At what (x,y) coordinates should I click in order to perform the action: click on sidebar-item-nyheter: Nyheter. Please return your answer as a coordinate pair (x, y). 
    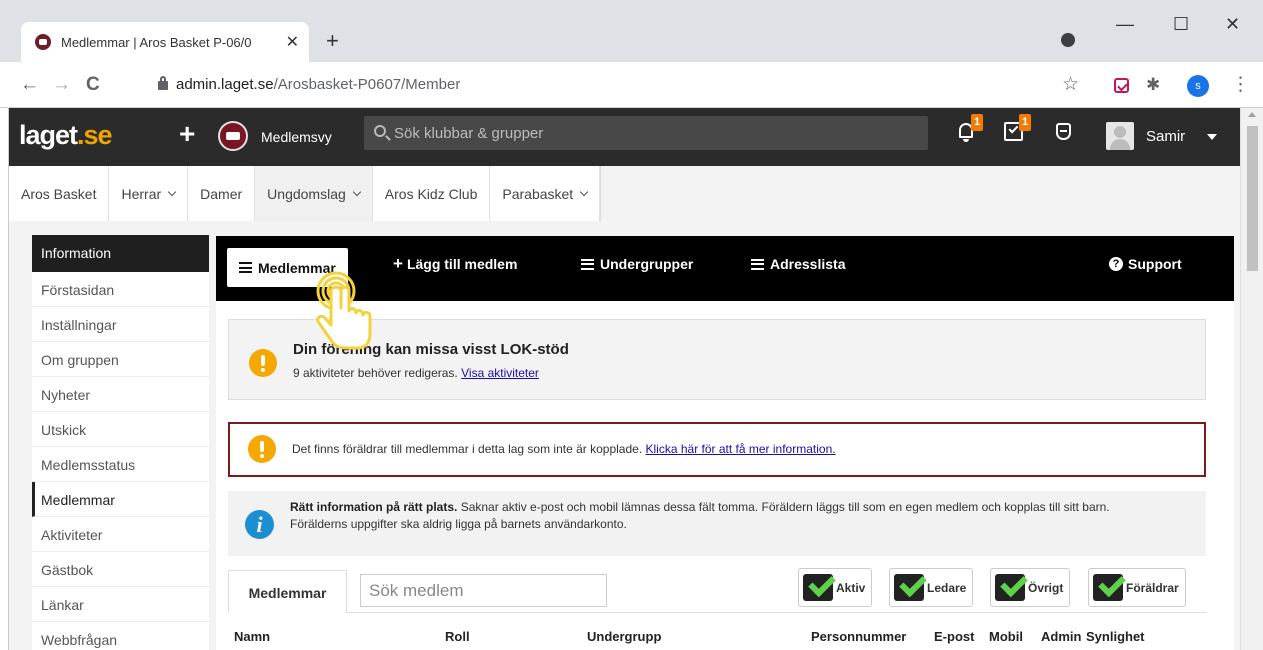
    Looking at the image, I should click on (120, 394).